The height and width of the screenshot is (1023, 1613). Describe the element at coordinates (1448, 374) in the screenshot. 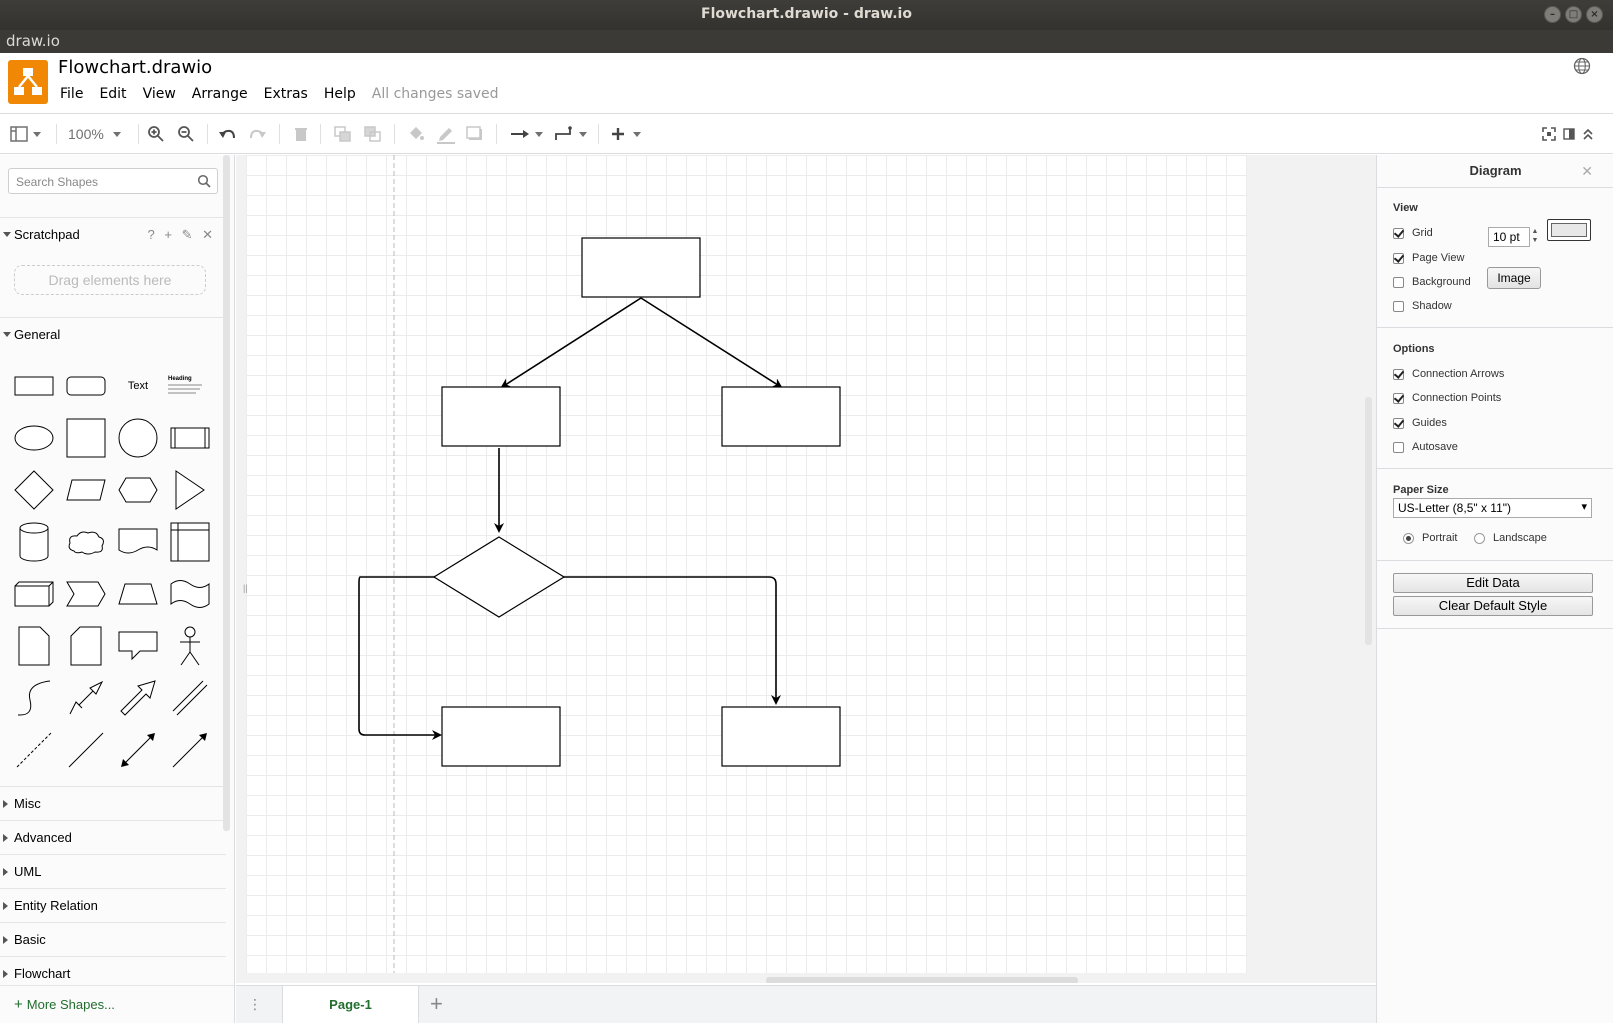

I see `connection-arrows-option: Connection Arrows` at that location.